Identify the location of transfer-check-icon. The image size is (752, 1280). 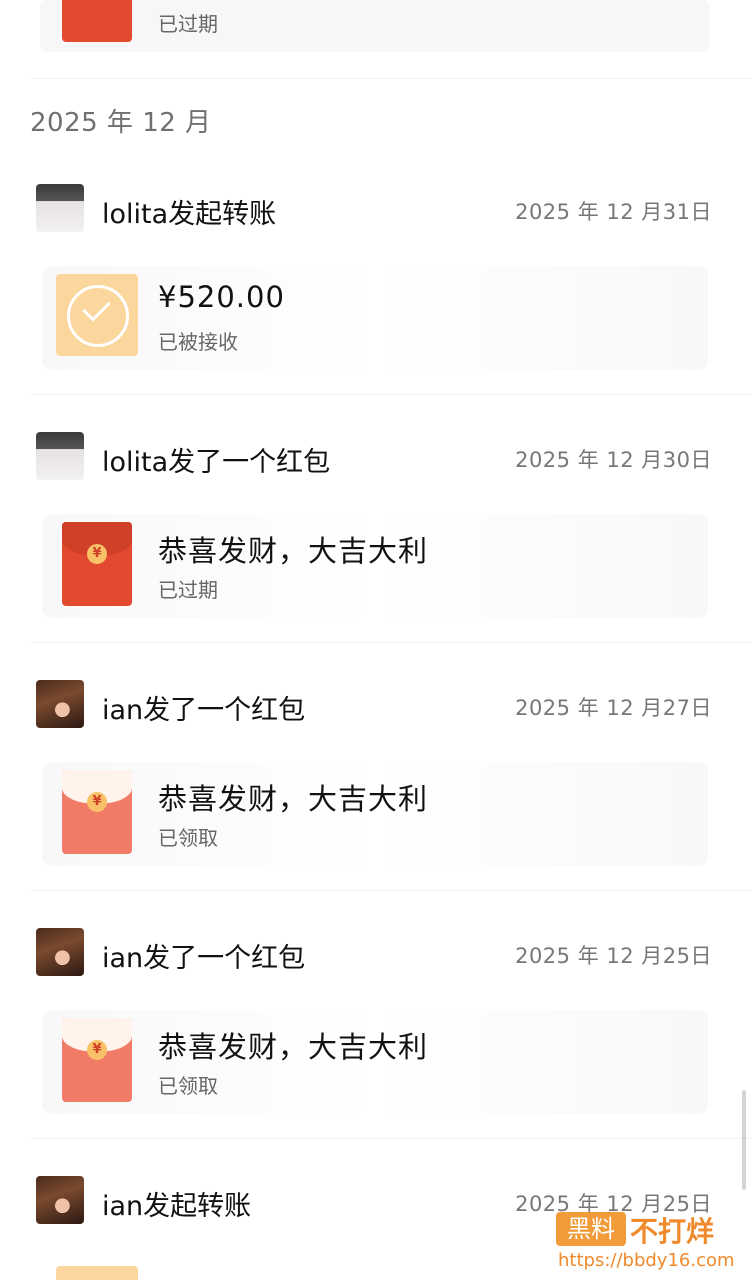
(97, 315).